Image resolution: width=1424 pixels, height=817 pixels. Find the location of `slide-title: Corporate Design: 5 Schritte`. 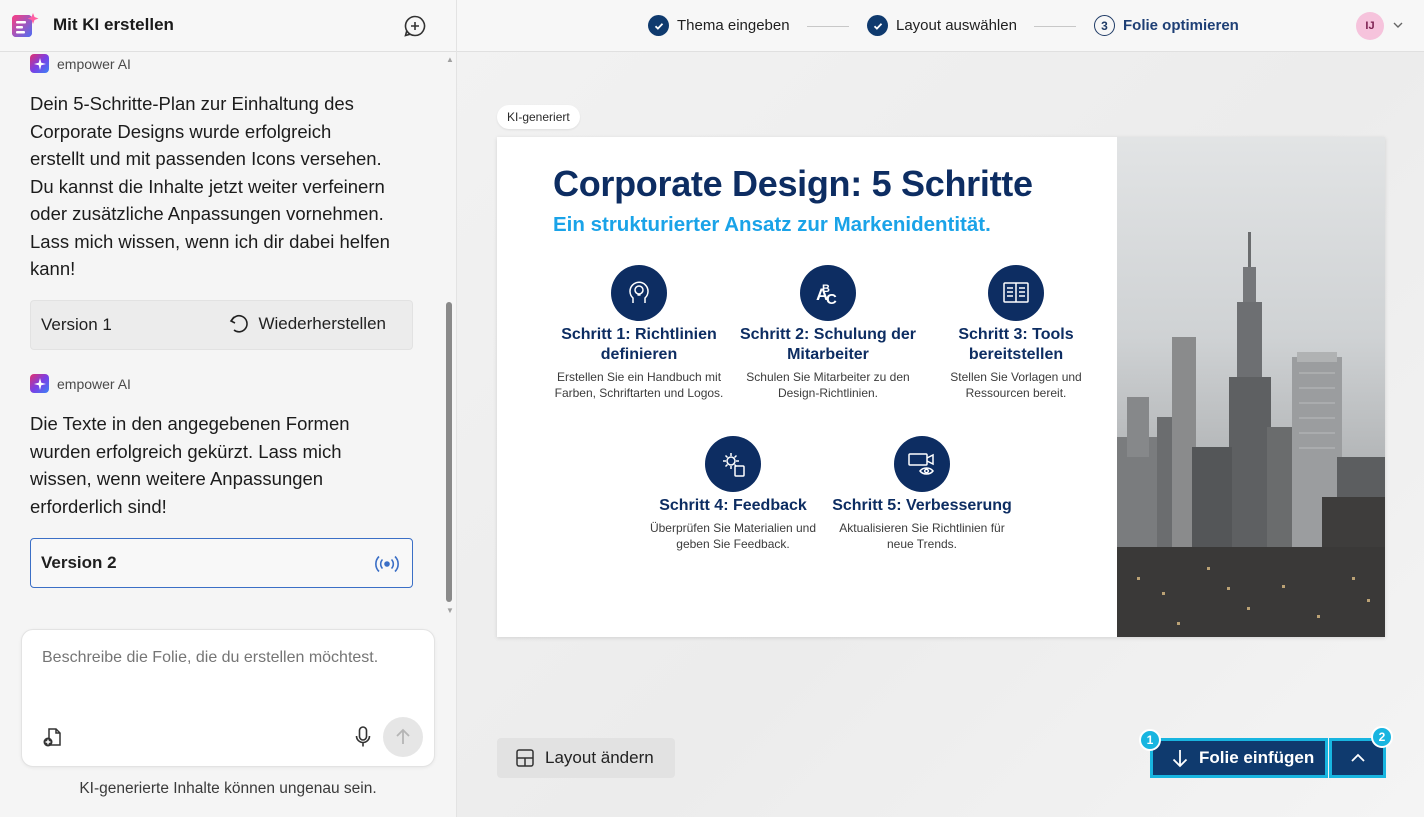

slide-title: Corporate Design: 5 Schritte is located at coordinates (793, 183).